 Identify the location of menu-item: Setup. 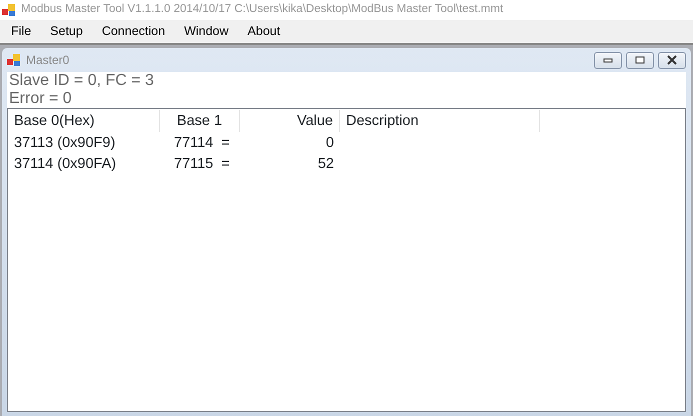
(66, 31).